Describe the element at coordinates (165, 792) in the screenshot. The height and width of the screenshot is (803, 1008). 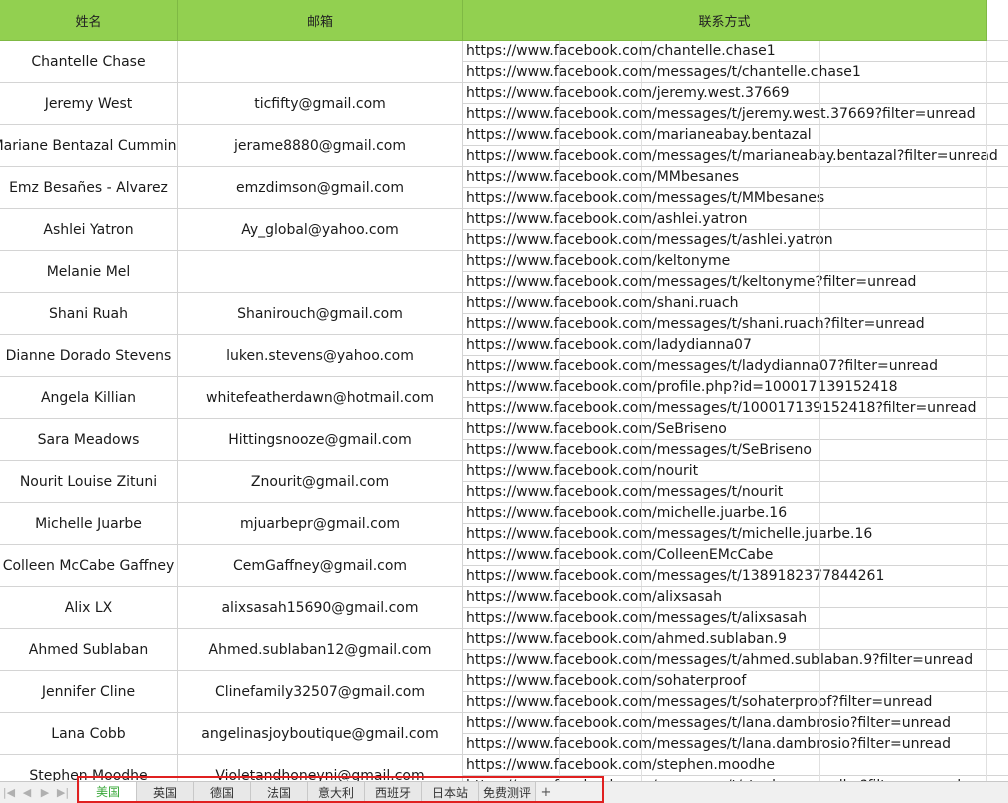
I see `sheet-tab-1: 英国` at that location.